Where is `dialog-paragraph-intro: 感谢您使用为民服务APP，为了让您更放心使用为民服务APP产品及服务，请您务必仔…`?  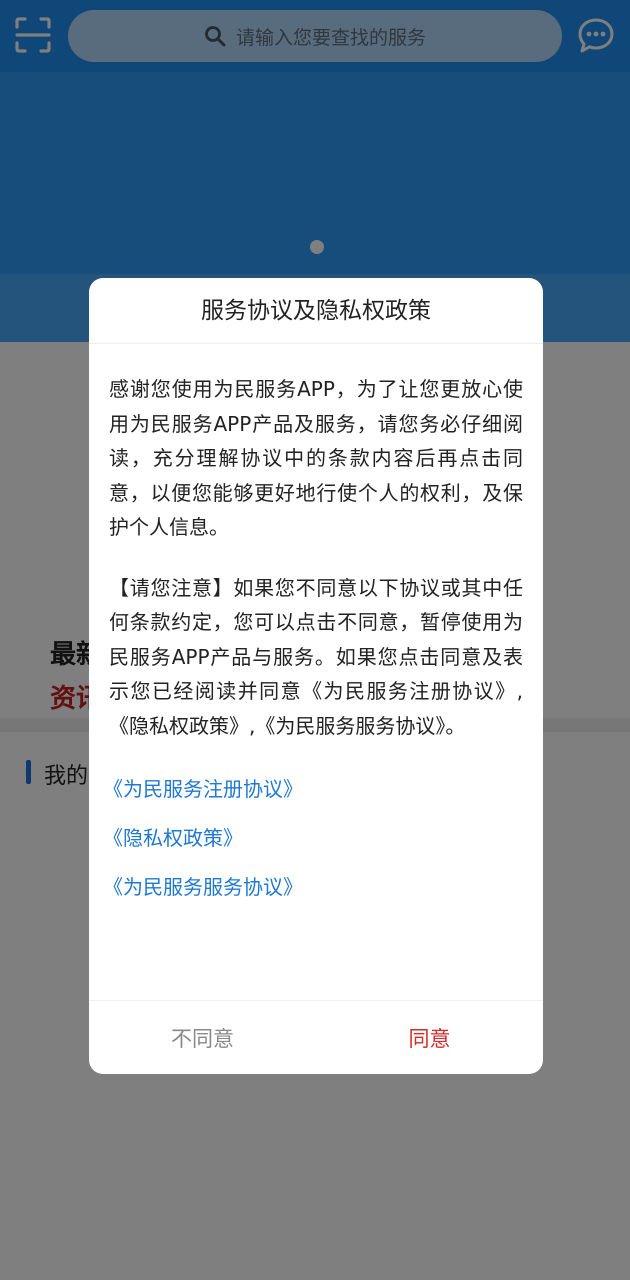 dialog-paragraph-intro: 感谢您使用为民服务APP，为了让您更放心使用为民服务APP产品及服务，请您务必仔… is located at coordinates (316, 458).